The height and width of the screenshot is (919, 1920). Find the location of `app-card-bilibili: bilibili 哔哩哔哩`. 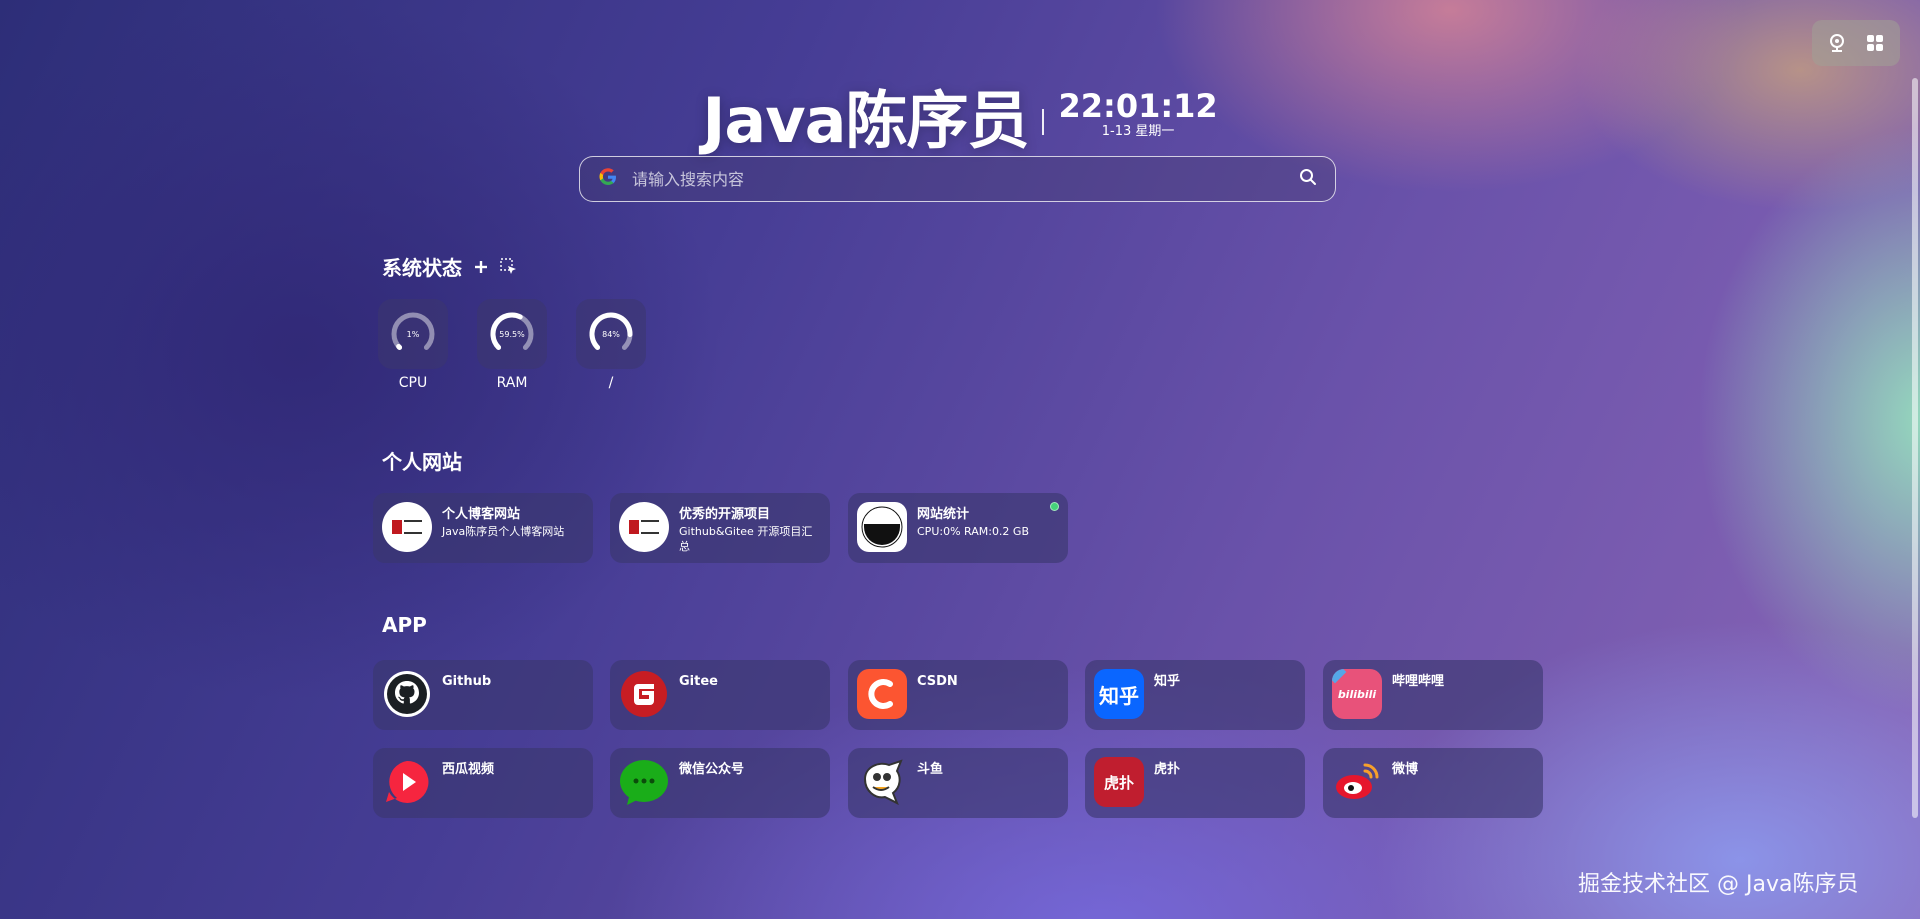

app-card-bilibili: bilibili 哔哩哔哩 is located at coordinates (1433, 695).